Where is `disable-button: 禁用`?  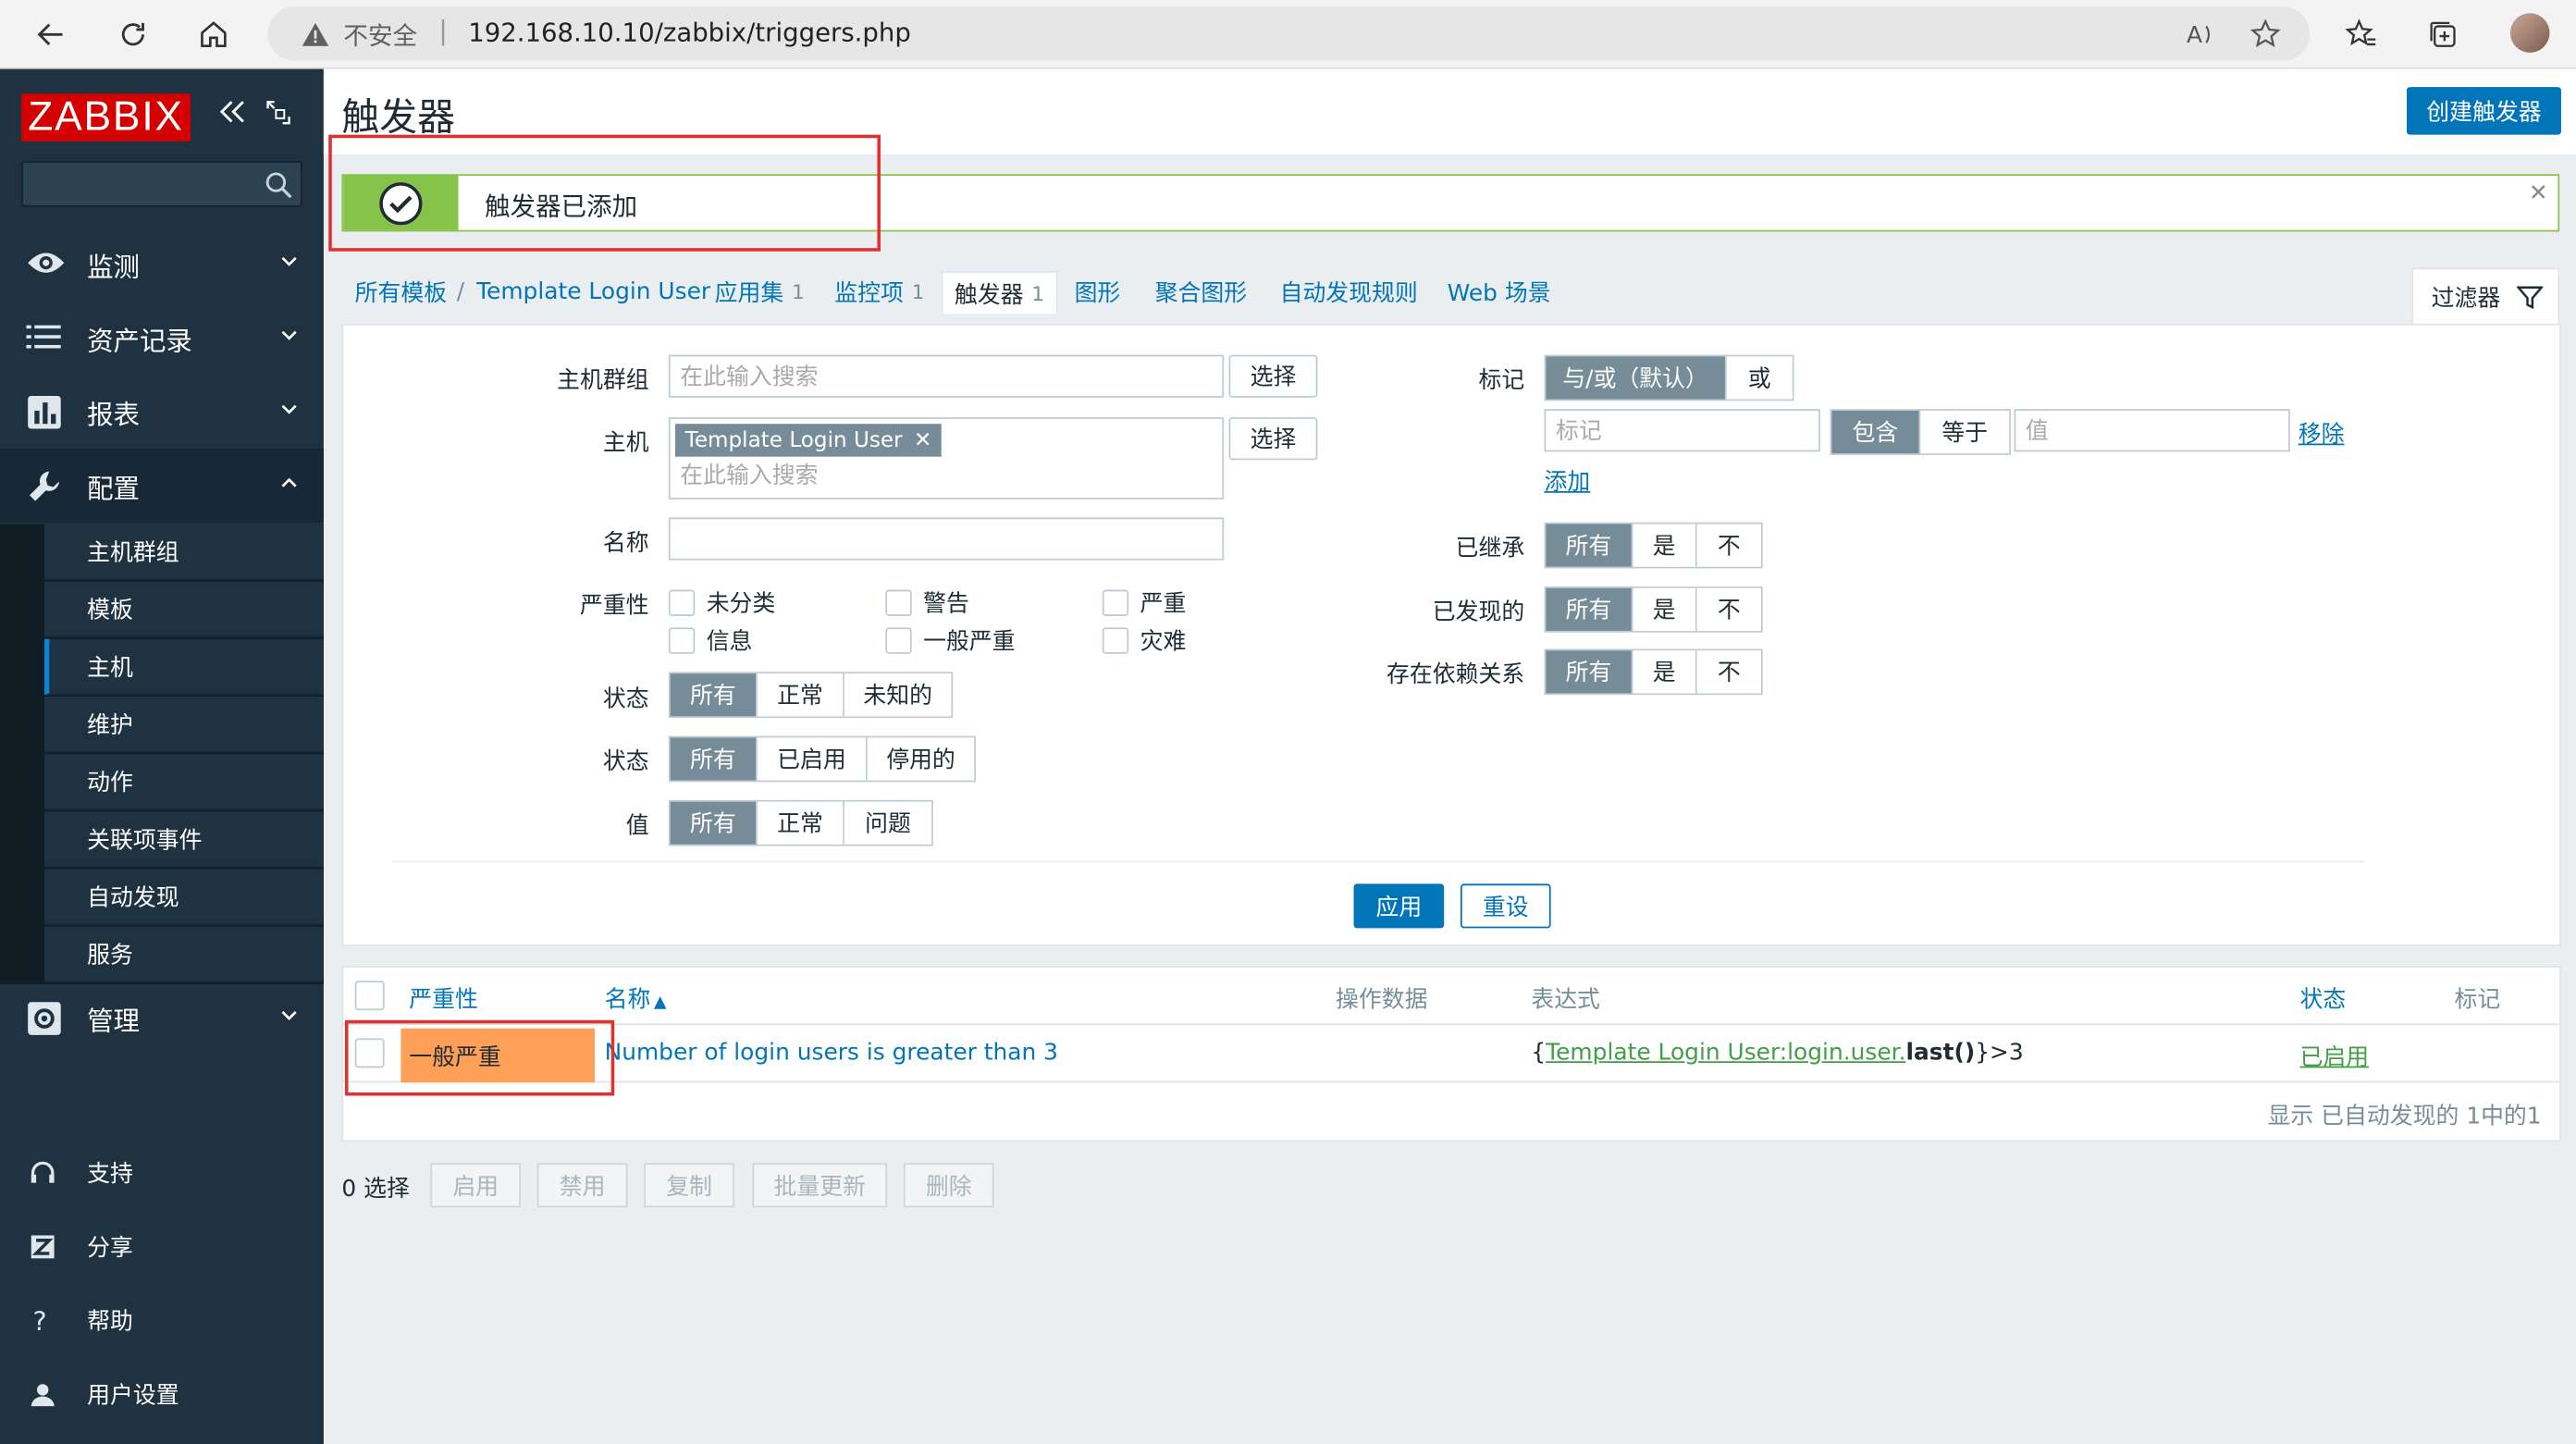 disable-button: 禁用 is located at coordinates (582, 1185).